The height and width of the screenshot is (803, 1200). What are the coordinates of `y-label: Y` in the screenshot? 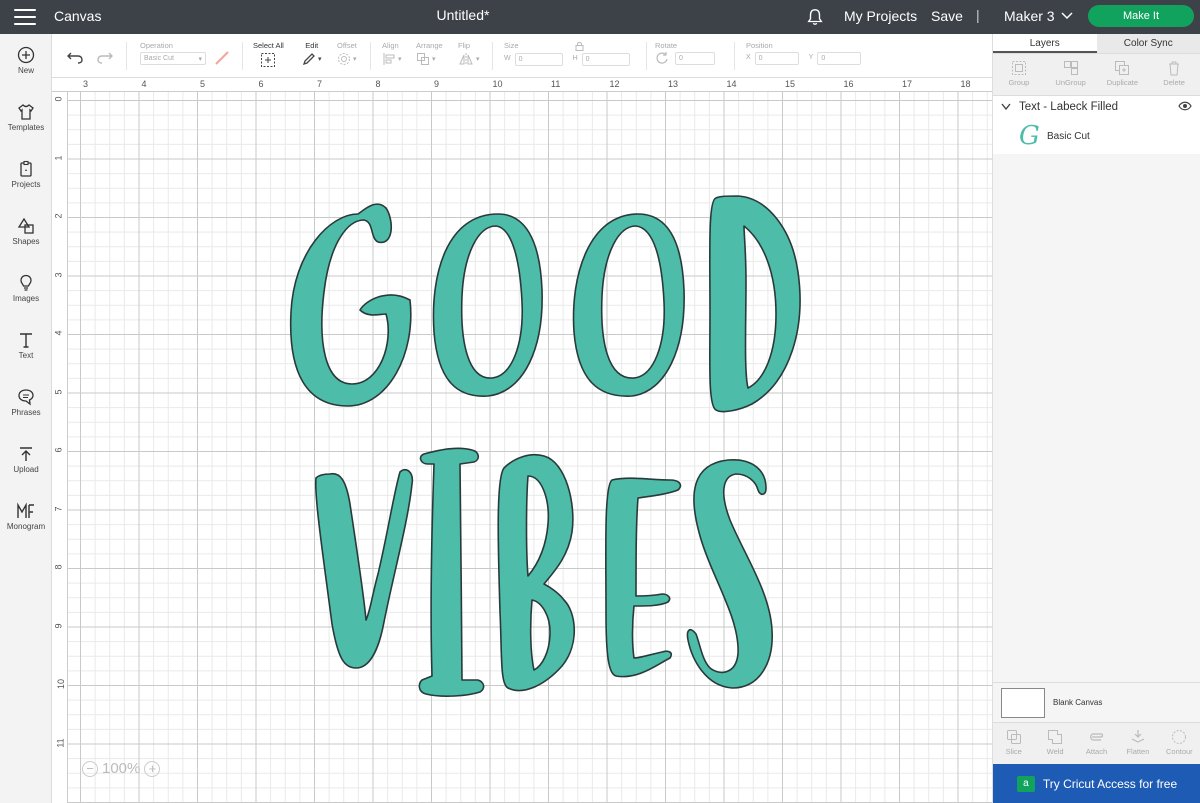 It's located at (811, 57).